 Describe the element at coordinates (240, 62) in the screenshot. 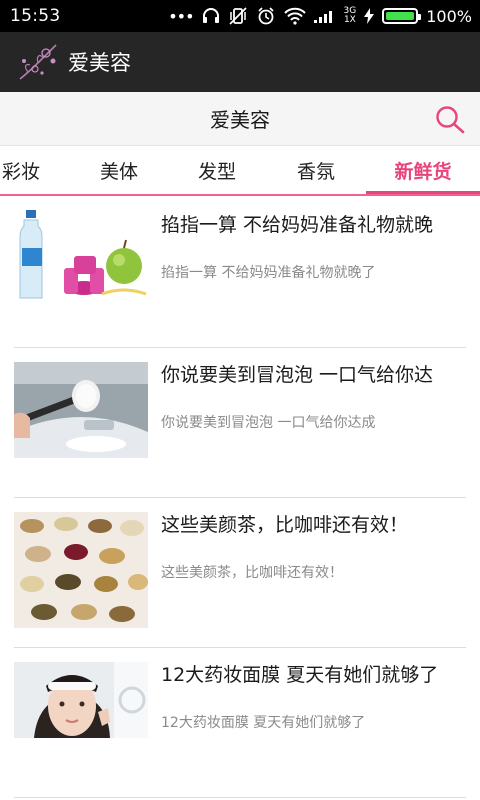

I see `app-bar: 爱美容` at that location.